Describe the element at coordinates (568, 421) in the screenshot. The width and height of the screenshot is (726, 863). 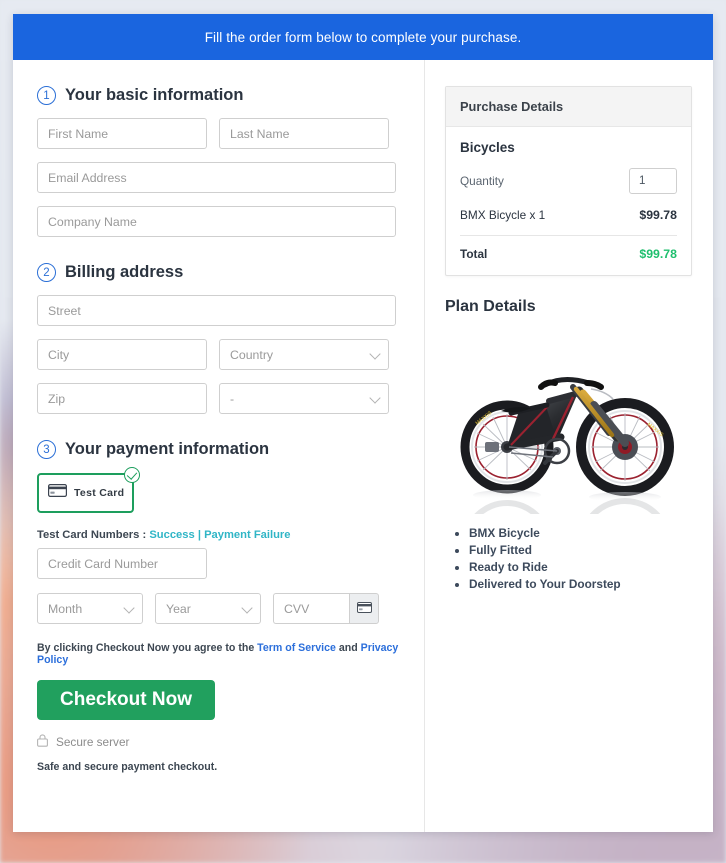
I see `bicycle-photo: MAXXIS MAXXIS` at that location.